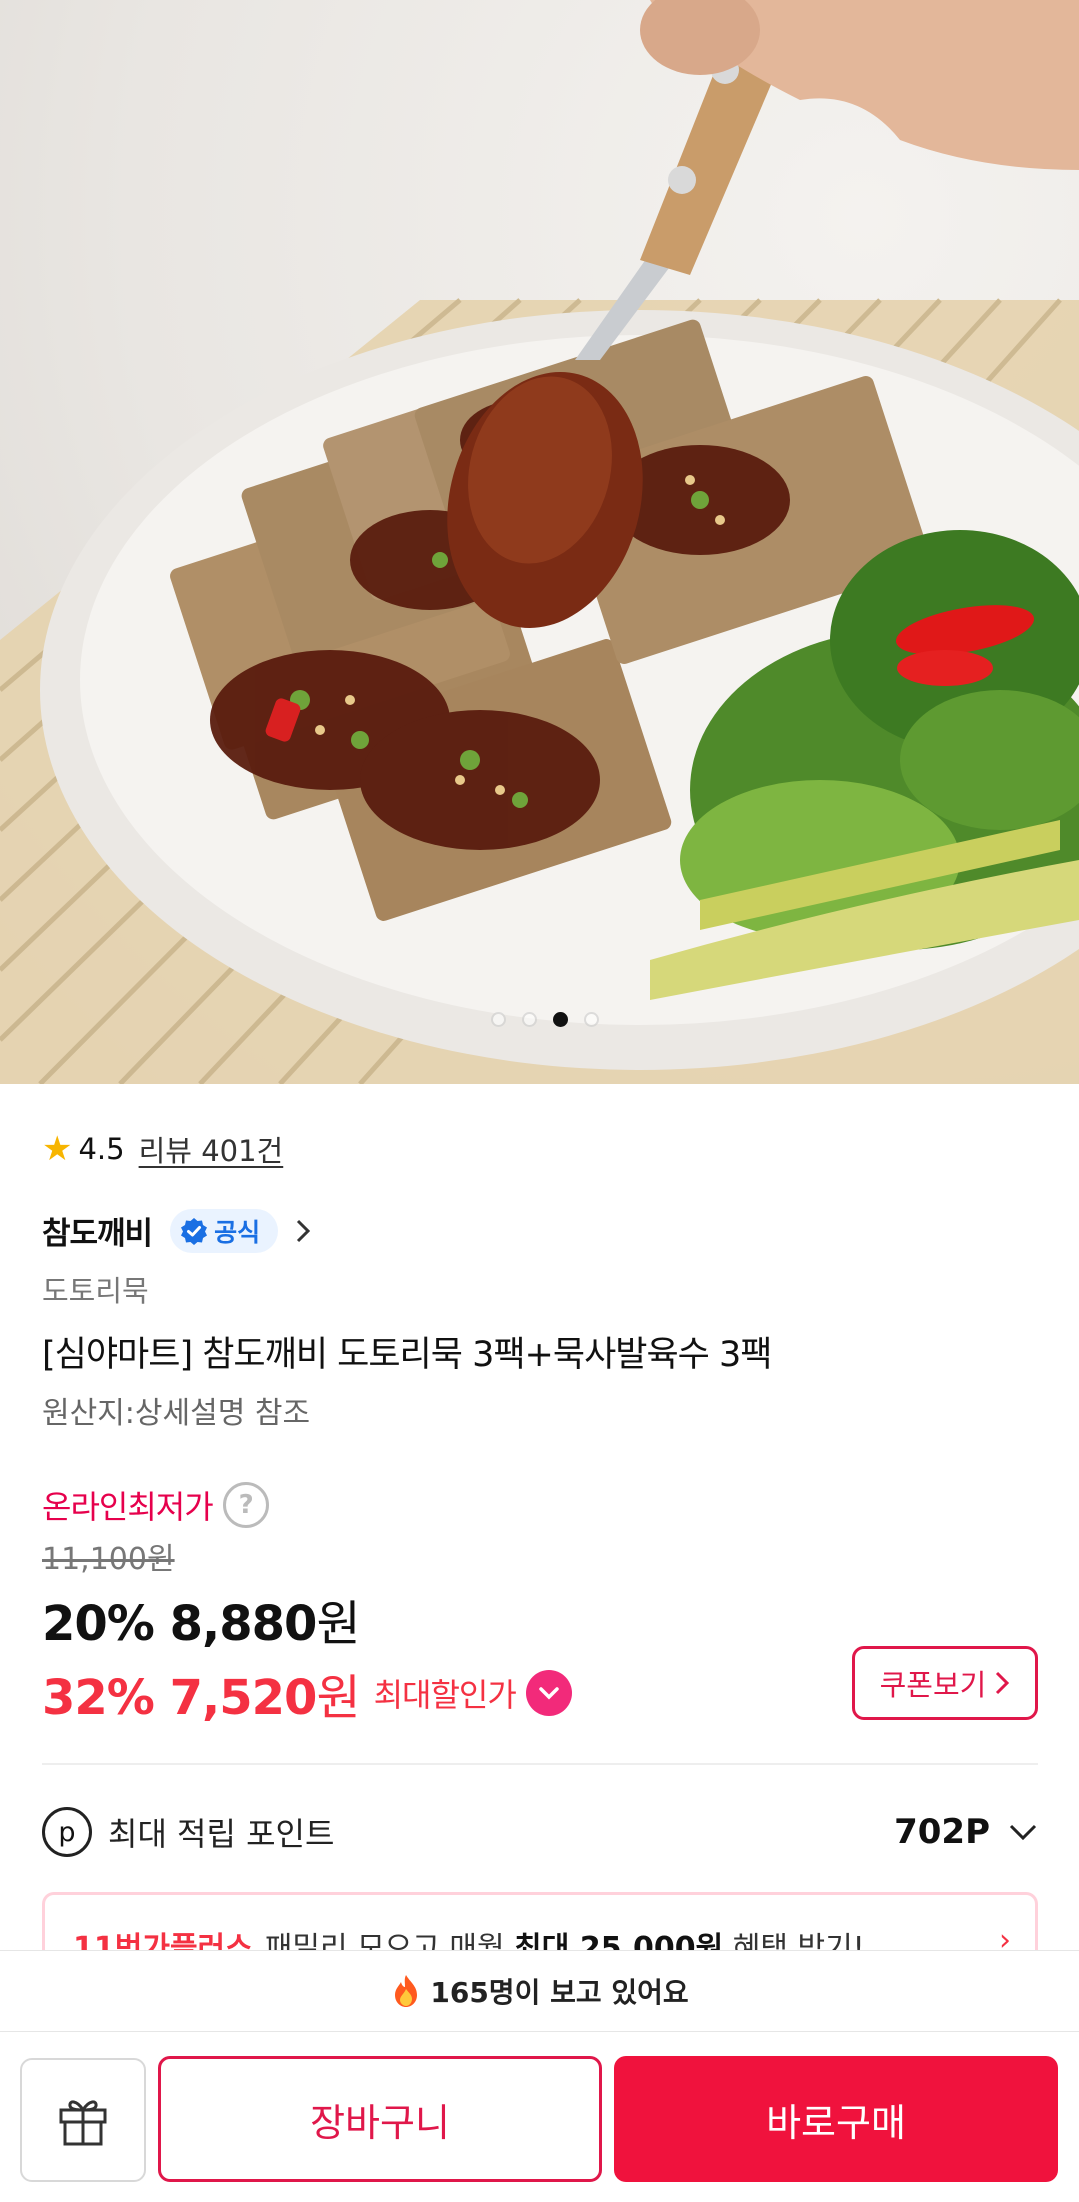 This screenshot has width=1079, height=2202. I want to click on max-discount-expand-toggle, so click(548, 1693).